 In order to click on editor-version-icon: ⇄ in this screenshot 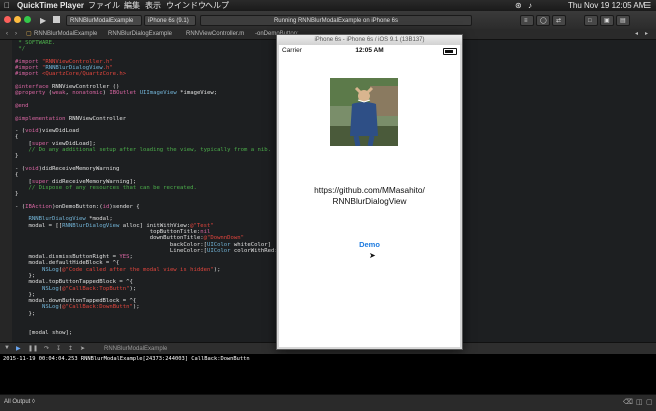, I will do `click(559, 20)`.